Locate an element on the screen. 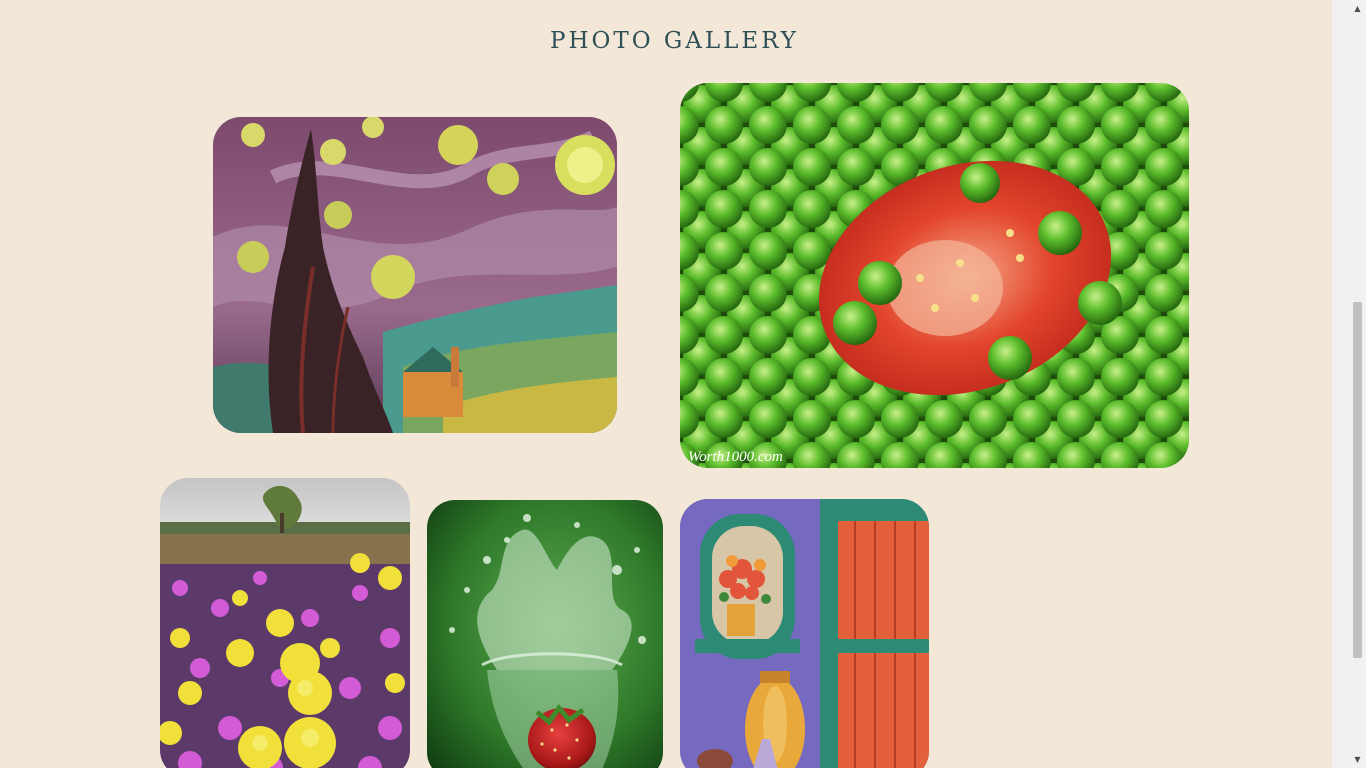  strawberry-splash-photo is located at coordinates (545, 634).